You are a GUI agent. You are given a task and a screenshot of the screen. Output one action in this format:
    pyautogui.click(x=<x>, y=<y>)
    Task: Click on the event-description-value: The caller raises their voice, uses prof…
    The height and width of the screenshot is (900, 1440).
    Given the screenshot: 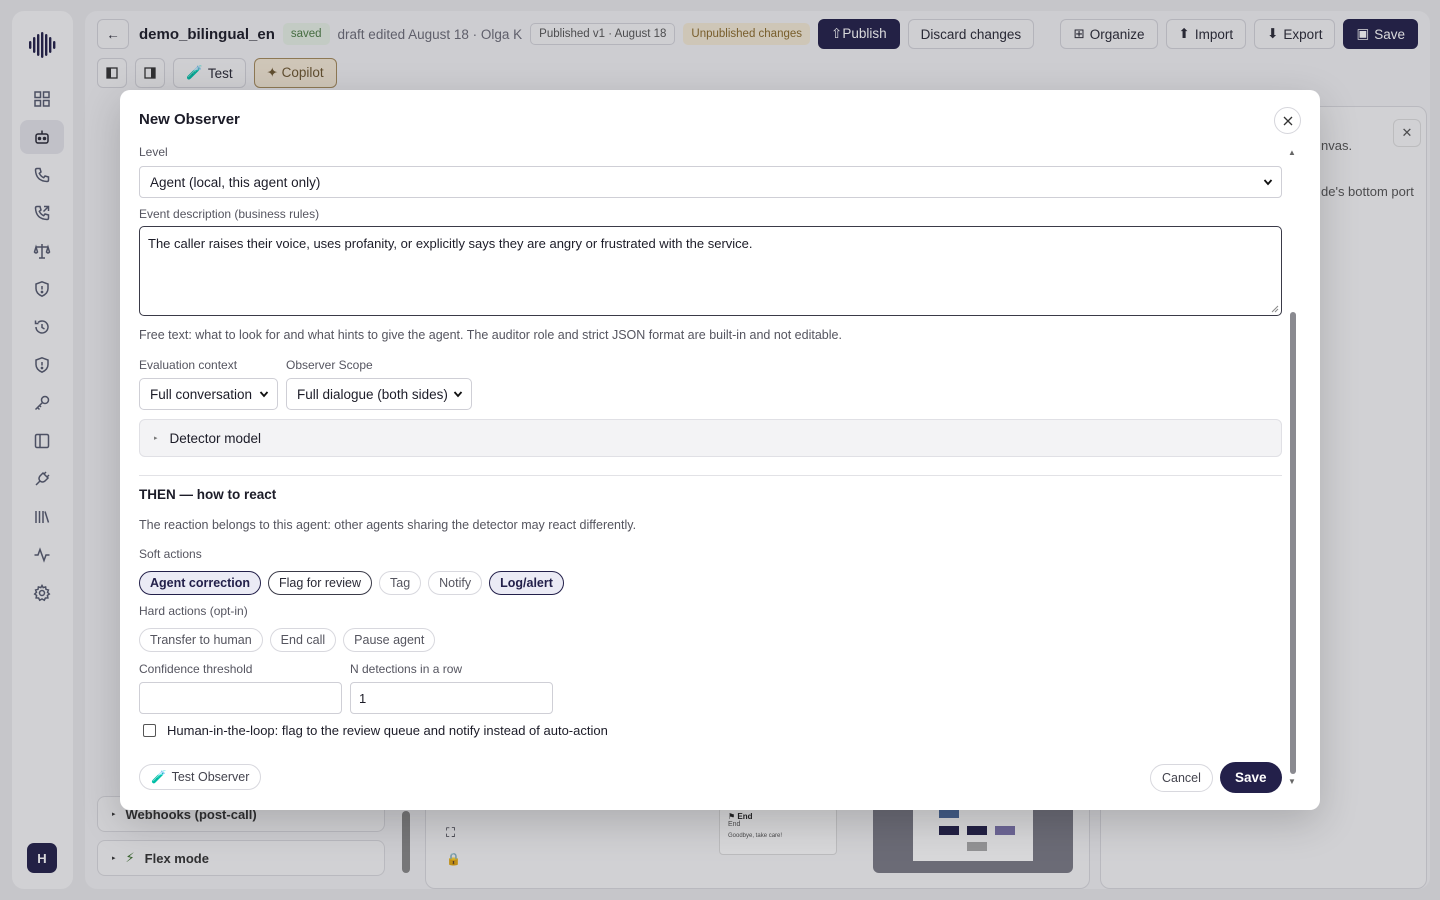 What is the action you would take?
    pyautogui.click(x=450, y=243)
    